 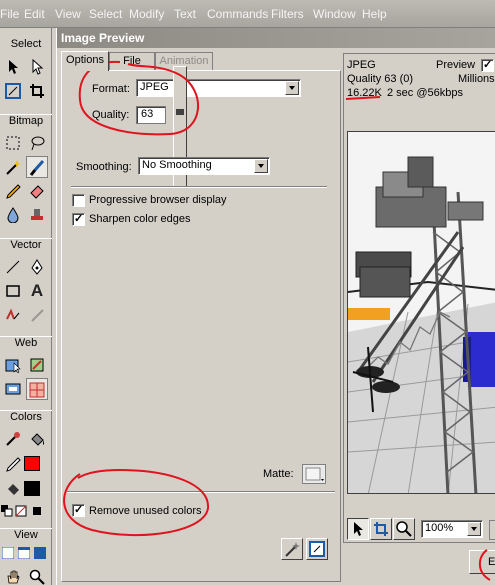 I want to click on pen-tool-icon, so click(x=37, y=267).